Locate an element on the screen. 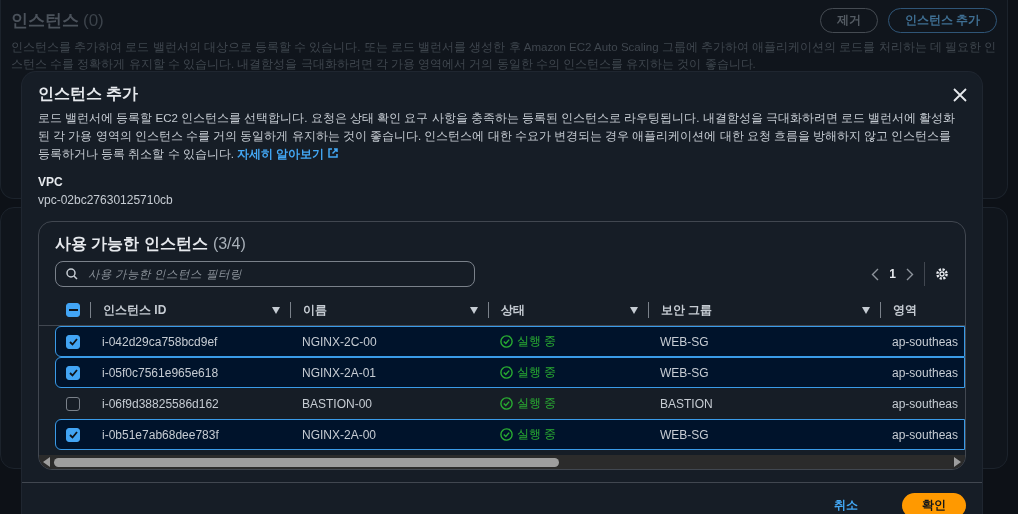 Image resolution: width=1018 pixels, height=514 pixels. instance-name: NGINX-2C-00 is located at coordinates (339, 341).